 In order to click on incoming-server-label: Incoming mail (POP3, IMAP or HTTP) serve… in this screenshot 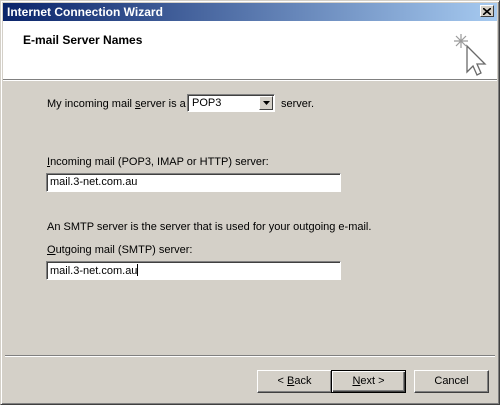, I will do `click(158, 162)`.